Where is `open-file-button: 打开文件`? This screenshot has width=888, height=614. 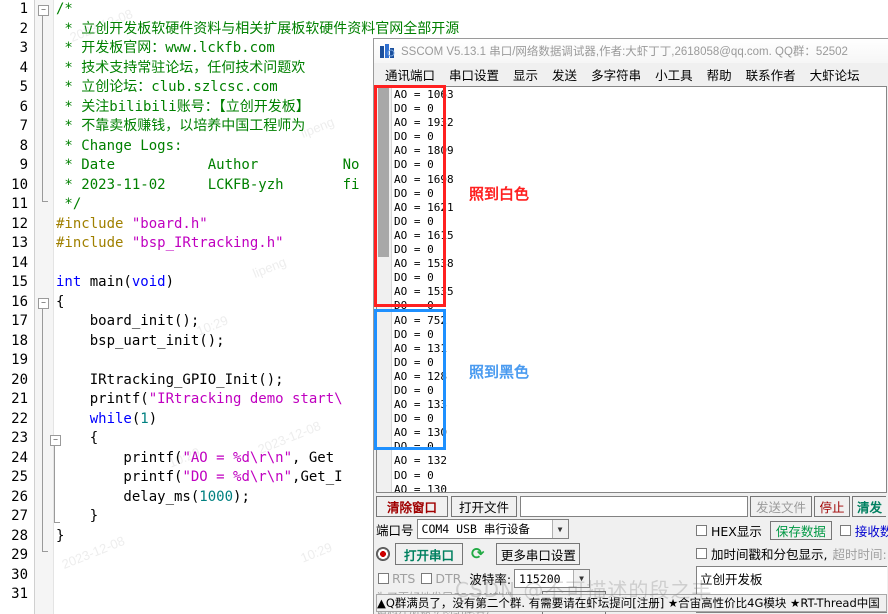 open-file-button: 打开文件 is located at coordinates (484, 506).